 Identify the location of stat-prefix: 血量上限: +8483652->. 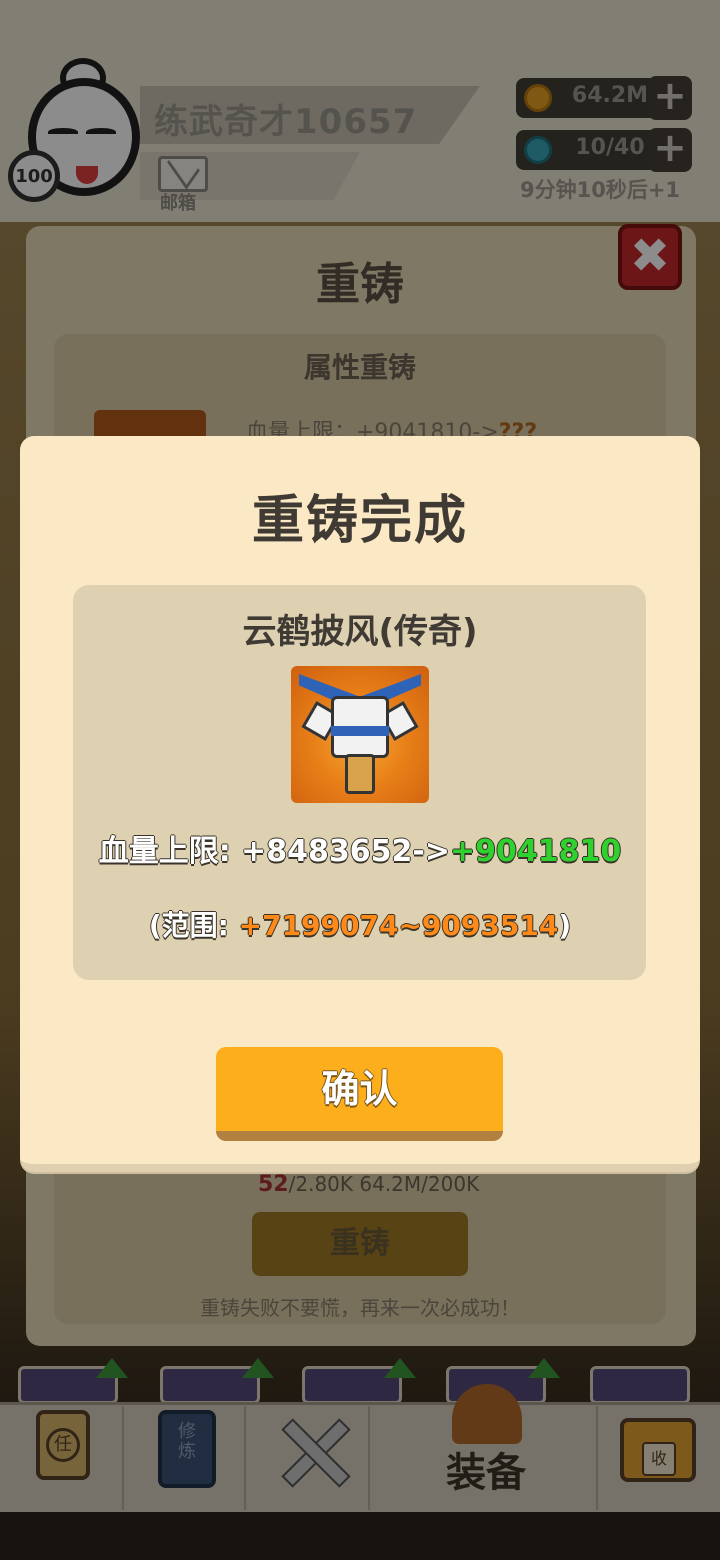
(274, 851).